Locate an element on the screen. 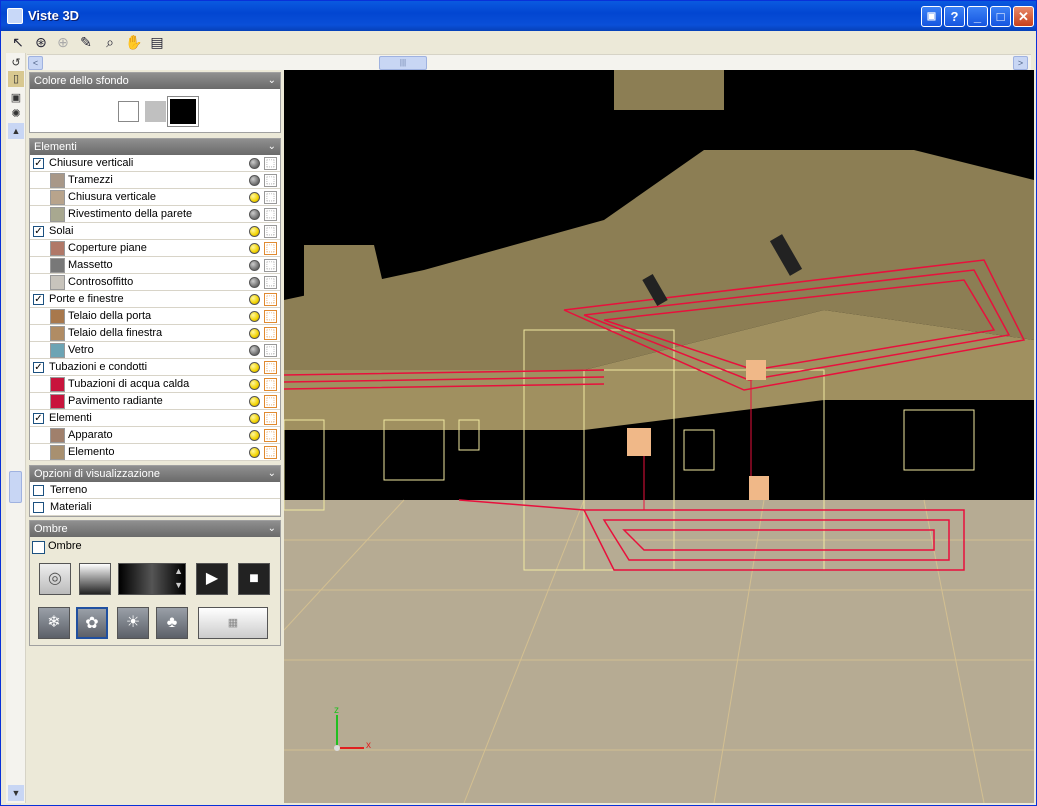 The width and height of the screenshot is (1037, 806). element-item-row: Rivestimento della parete ⬚ is located at coordinates (155, 214).